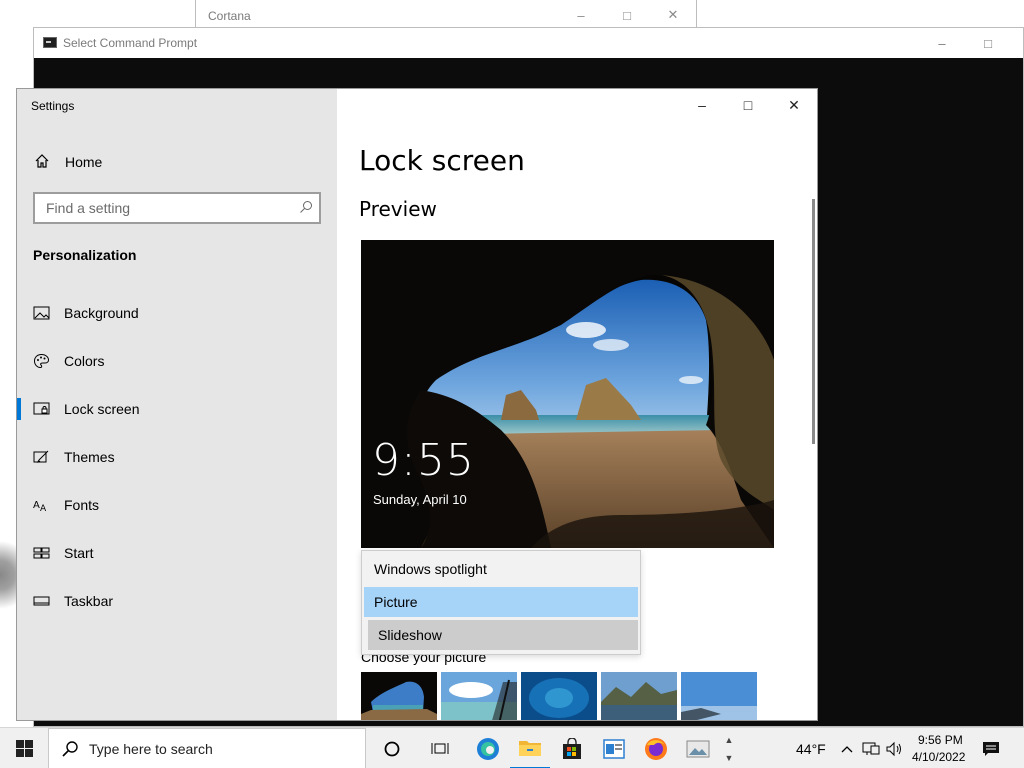  Describe the element at coordinates (177, 601) in the screenshot. I see `nav-item-taskbar: Taskbar` at that location.